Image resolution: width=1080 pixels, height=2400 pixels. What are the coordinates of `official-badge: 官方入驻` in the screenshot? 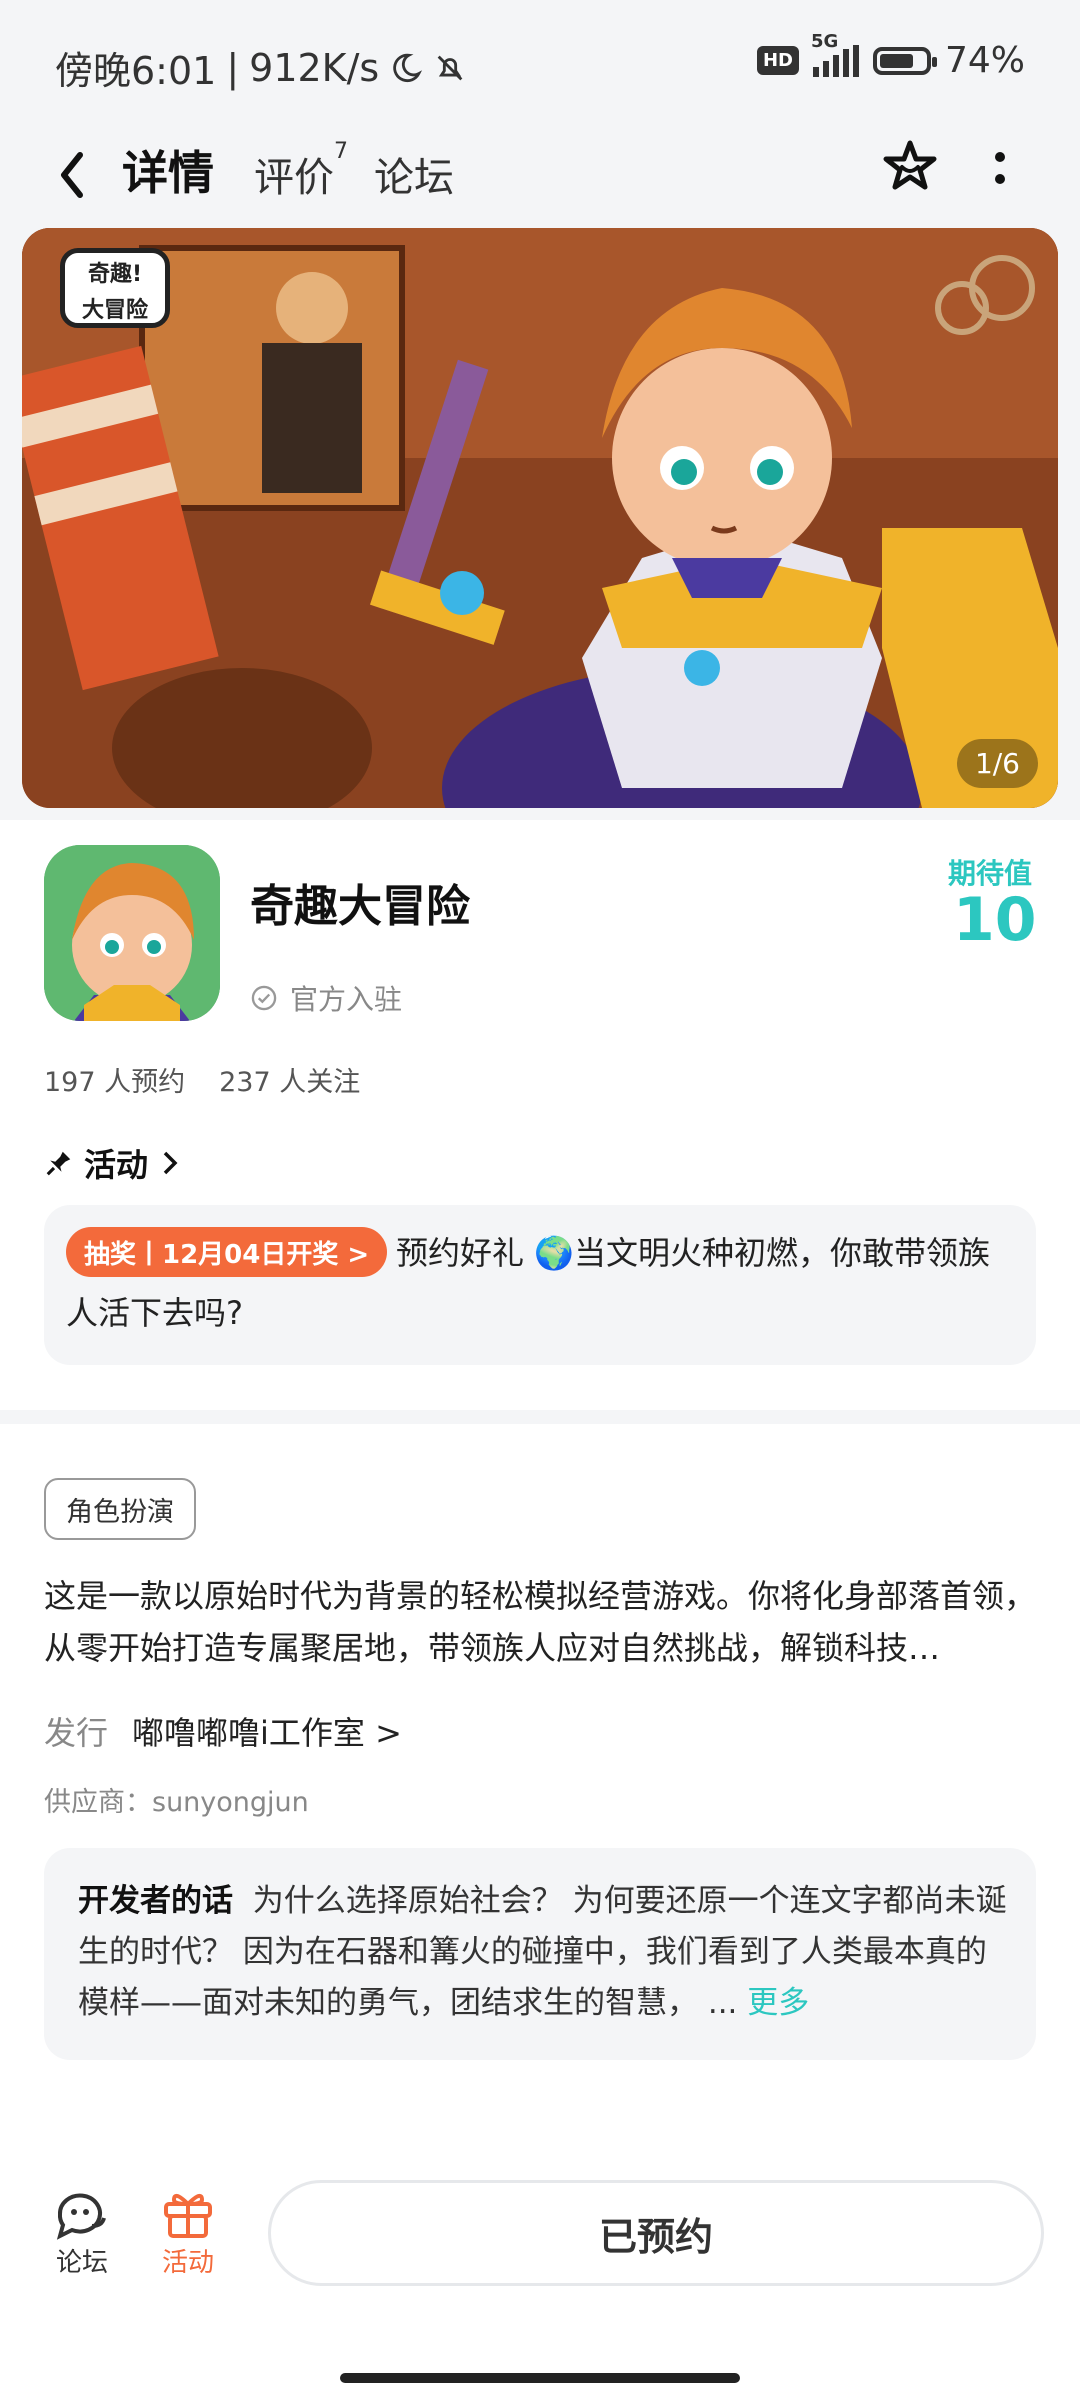 It's located at (326, 998).